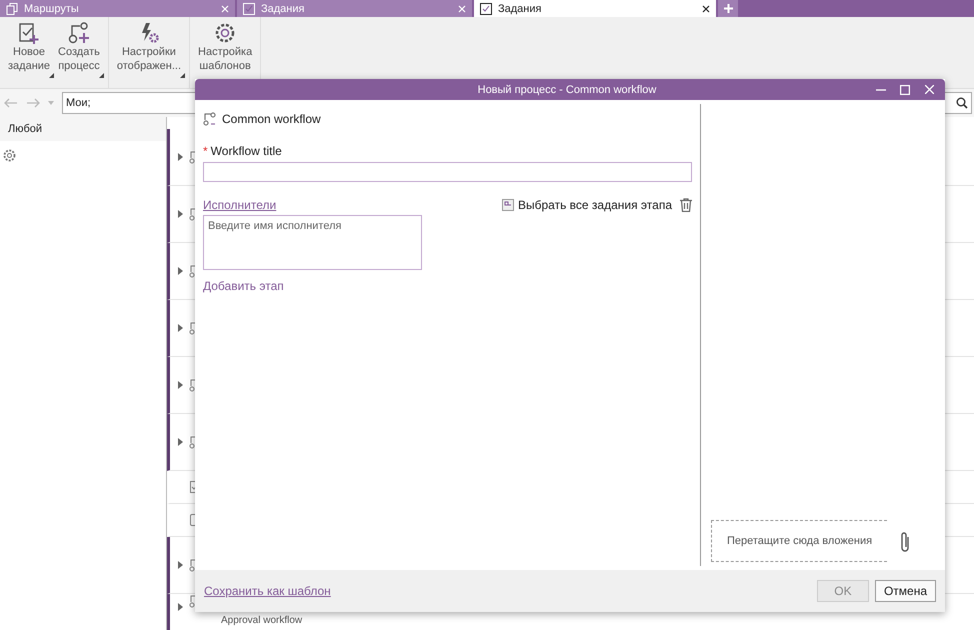 This screenshot has width=974, height=630. I want to click on workflow-icon, so click(209, 119).